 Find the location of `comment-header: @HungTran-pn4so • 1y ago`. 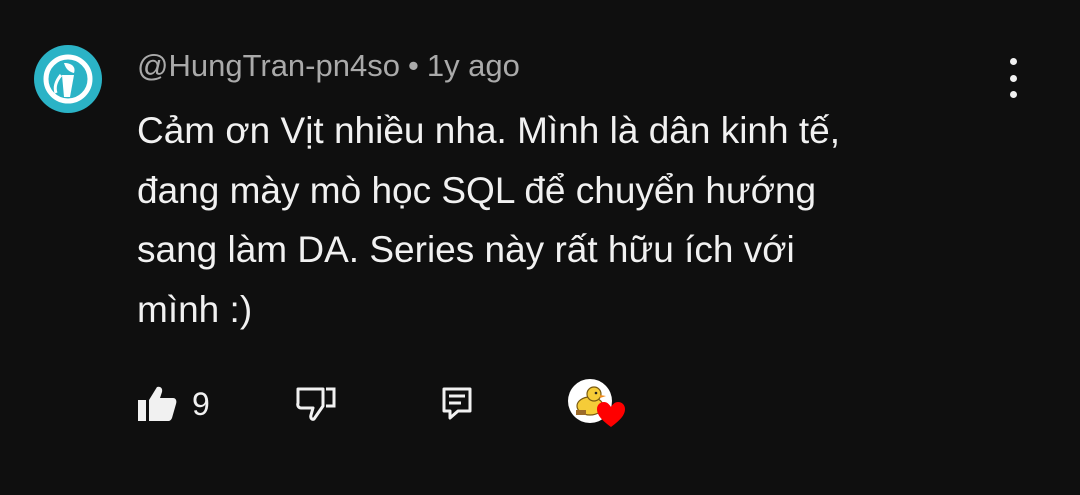

comment-header: @HungTran-pn4so • 1y ago is located at coordinates (328, 66).